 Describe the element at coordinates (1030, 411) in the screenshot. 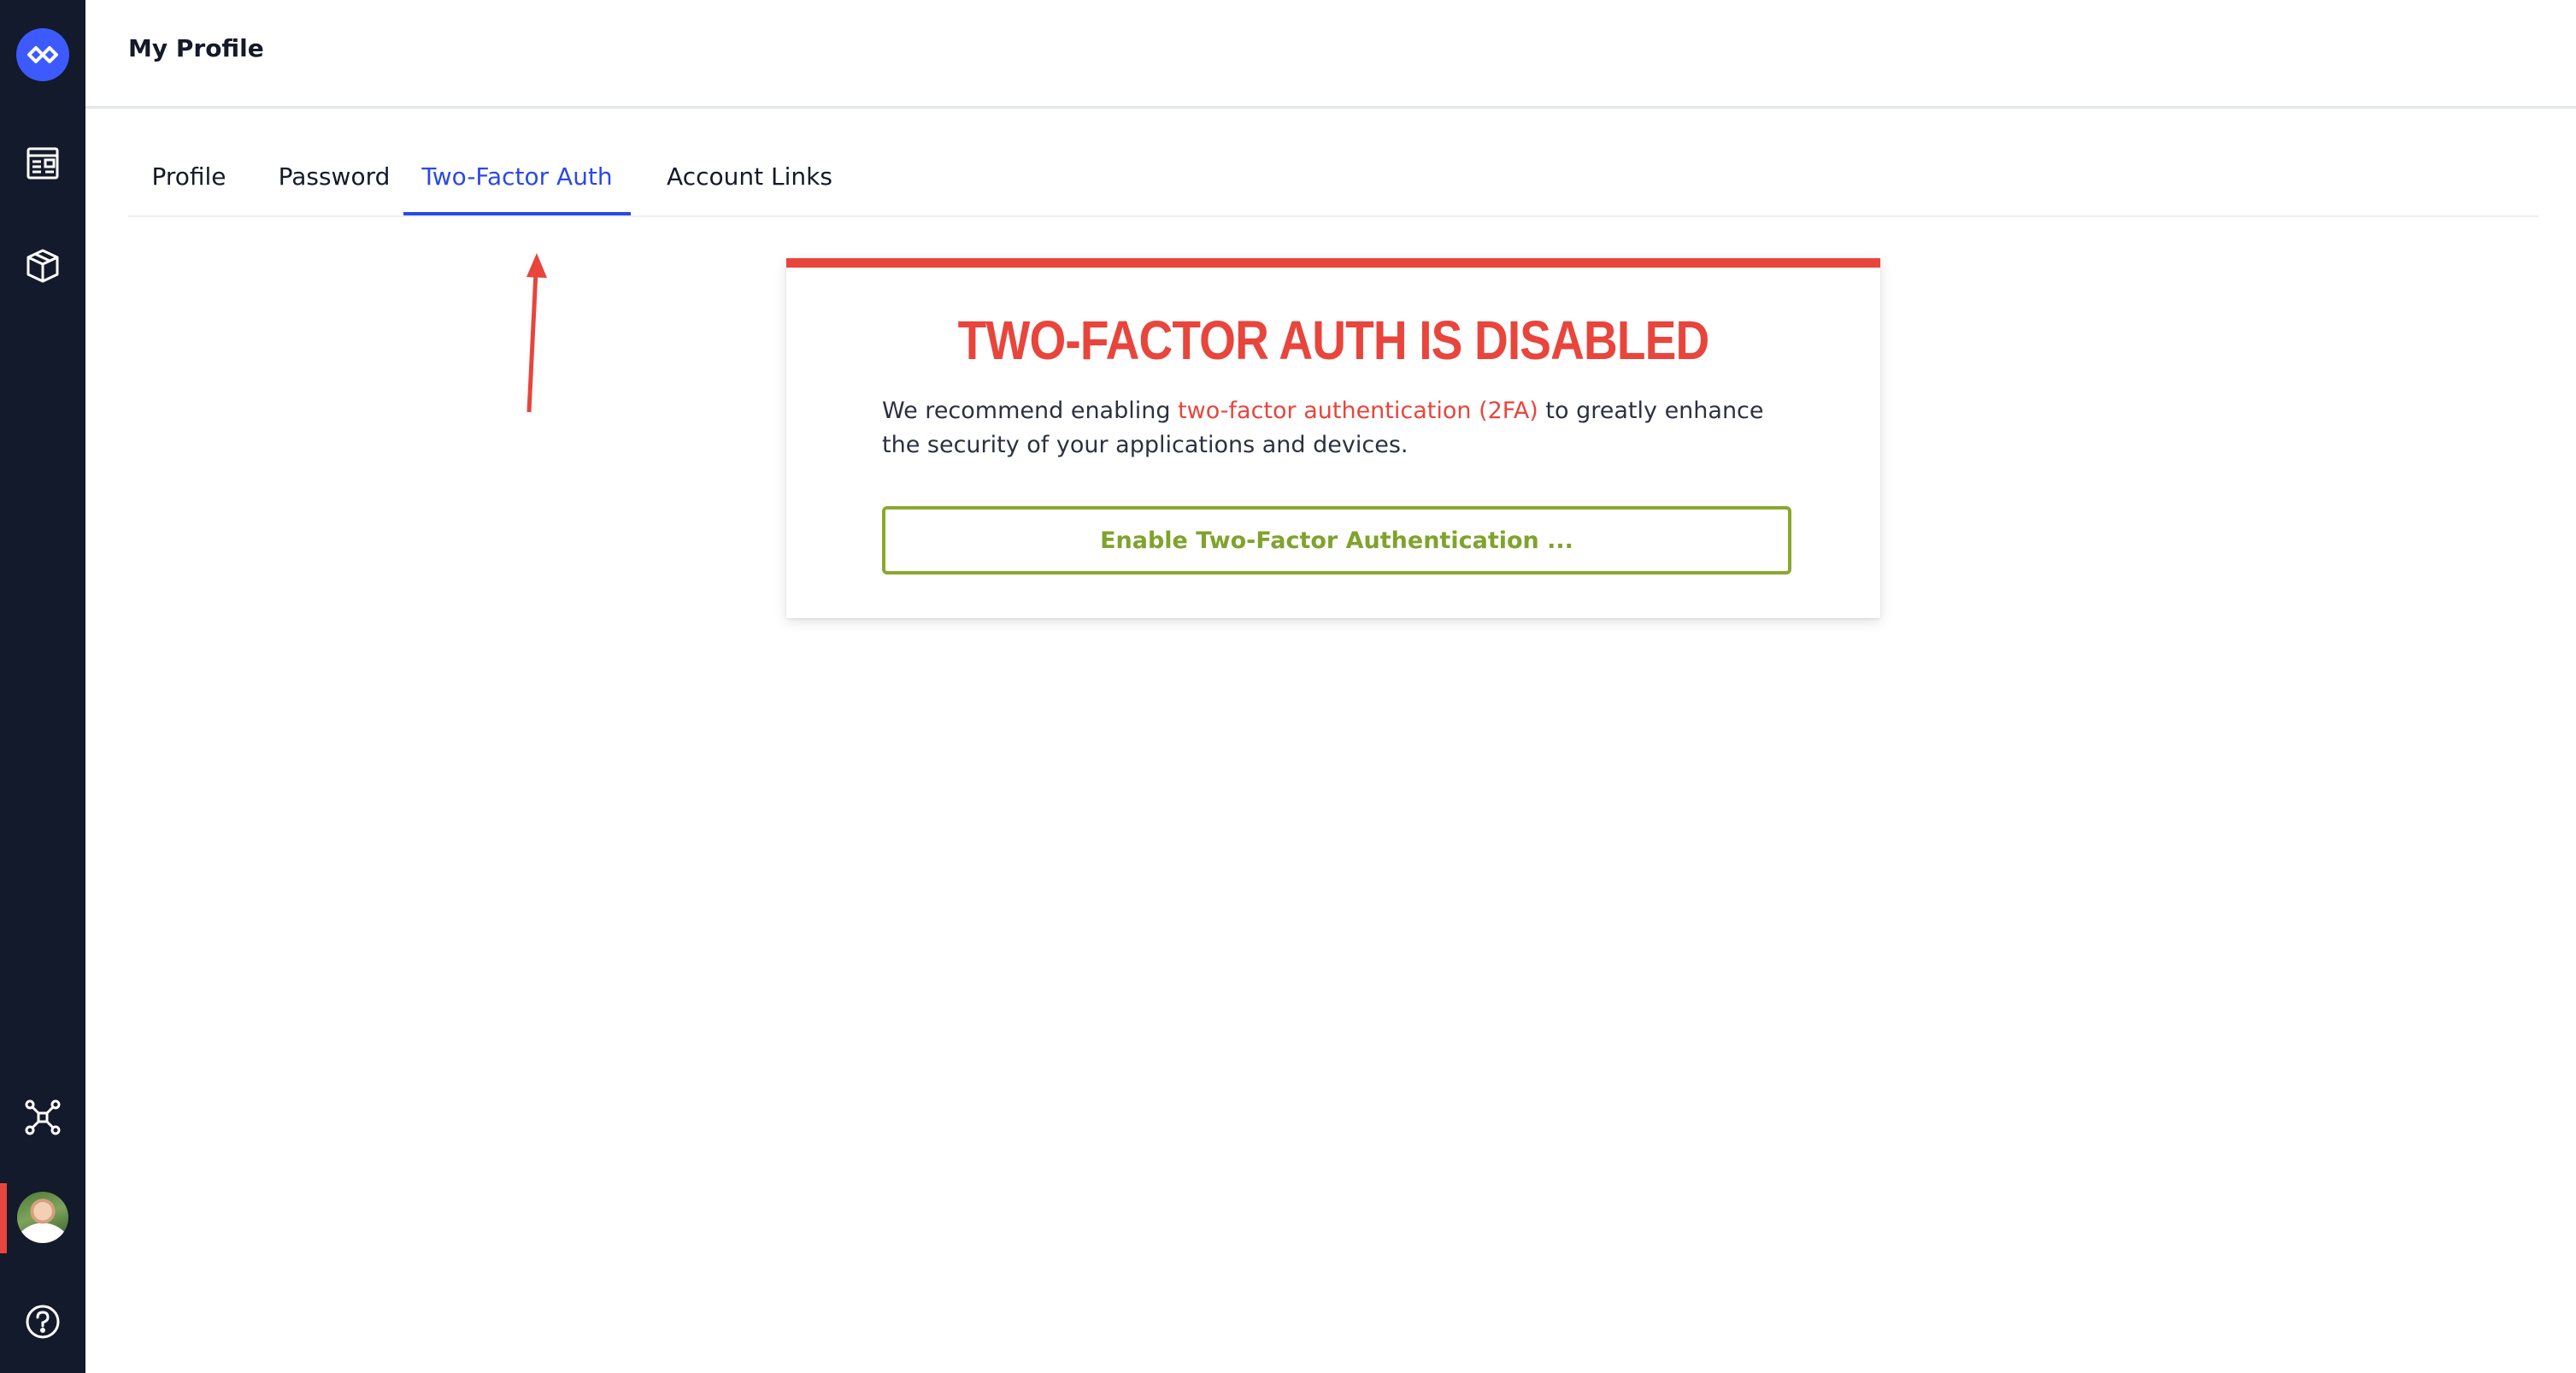

I see `description-text-start: We recommend enabling` at that location.